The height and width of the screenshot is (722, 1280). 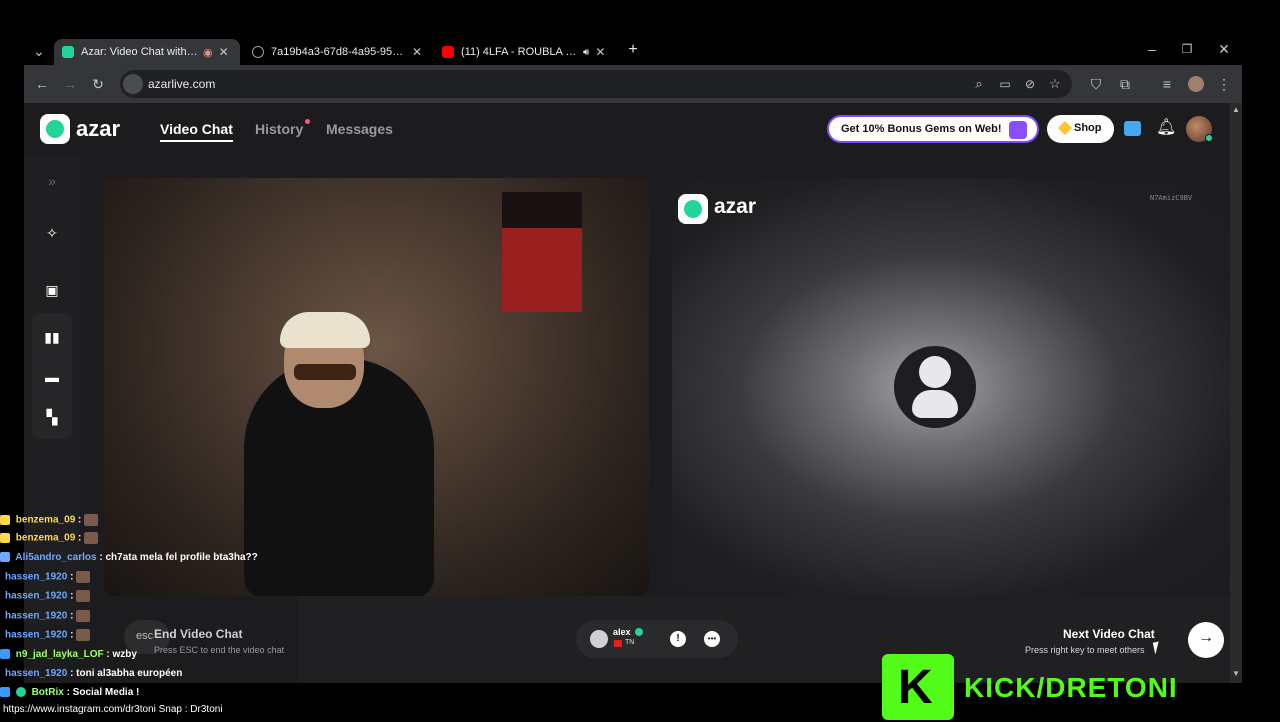 I want to click on report-icon: !, so click(x=678, y=639).